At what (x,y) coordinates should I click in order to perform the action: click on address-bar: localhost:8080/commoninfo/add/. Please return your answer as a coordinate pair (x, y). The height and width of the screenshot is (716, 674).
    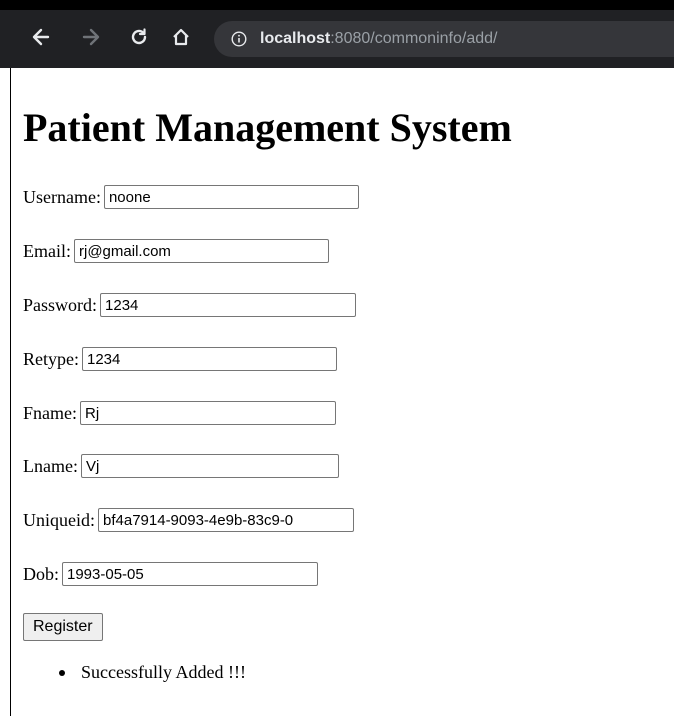
    Looking at the image, I should click on (444, 39).